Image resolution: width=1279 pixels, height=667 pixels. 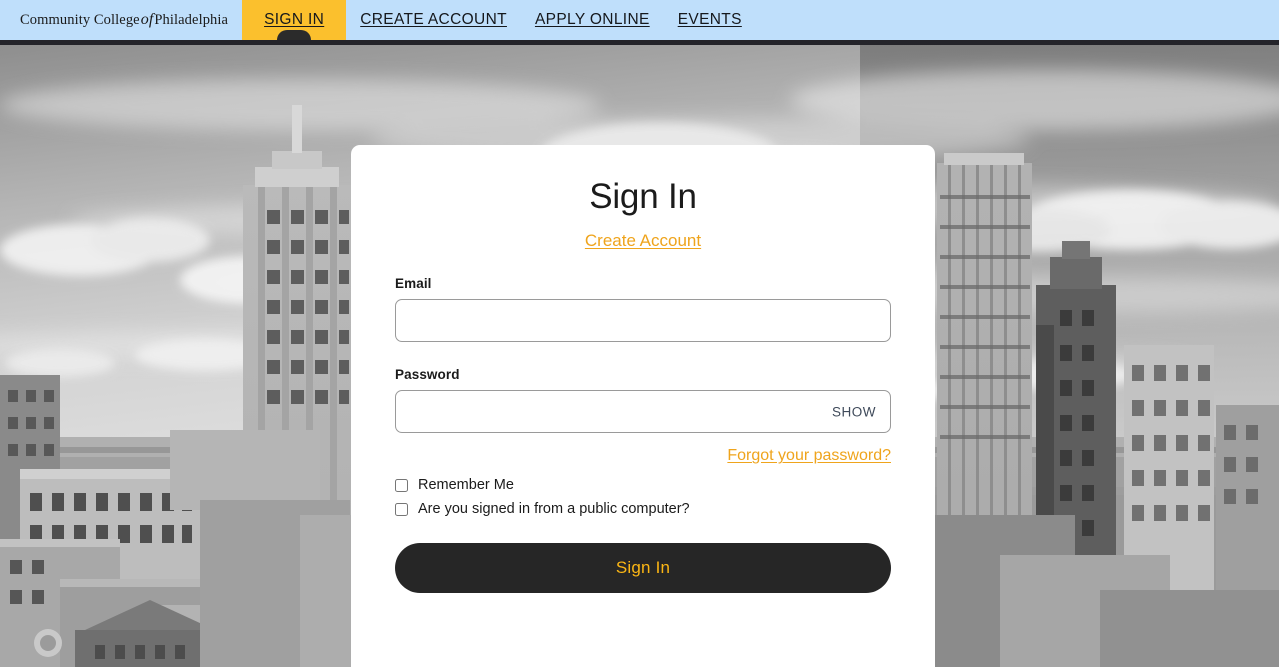 I want to click on nav-item-create-account-label: CREATE ACCOUNT, so click(x=433, y=19).